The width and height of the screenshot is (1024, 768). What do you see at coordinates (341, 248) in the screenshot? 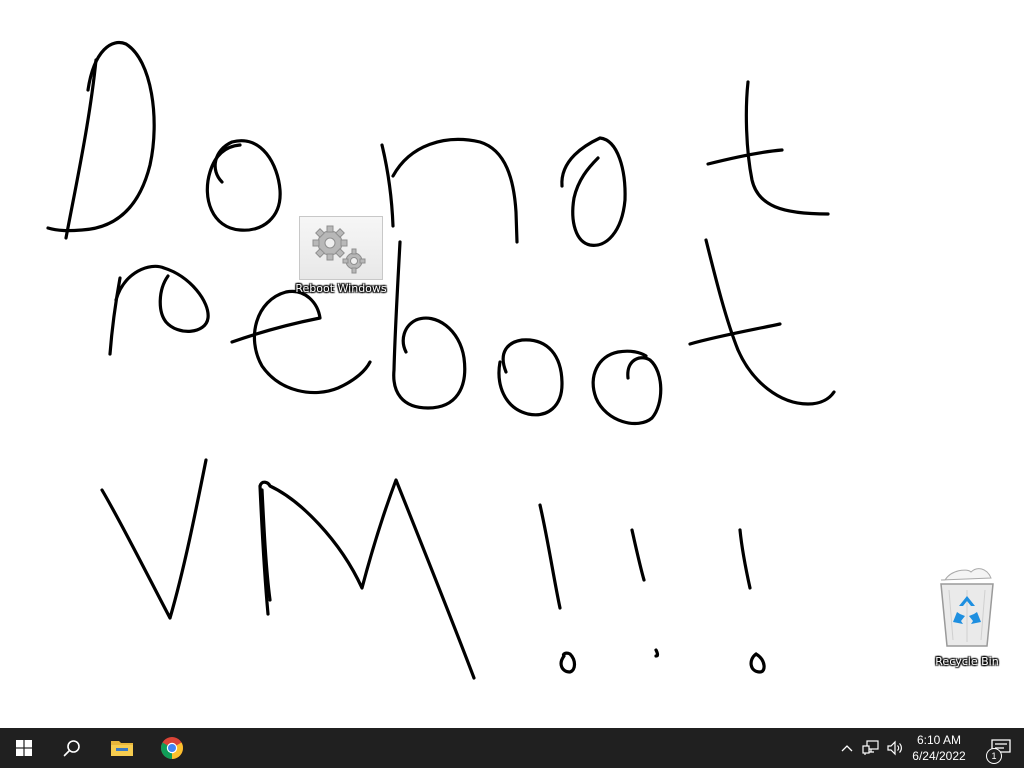
I see `gears-icon` at bounding box center [341, 248].